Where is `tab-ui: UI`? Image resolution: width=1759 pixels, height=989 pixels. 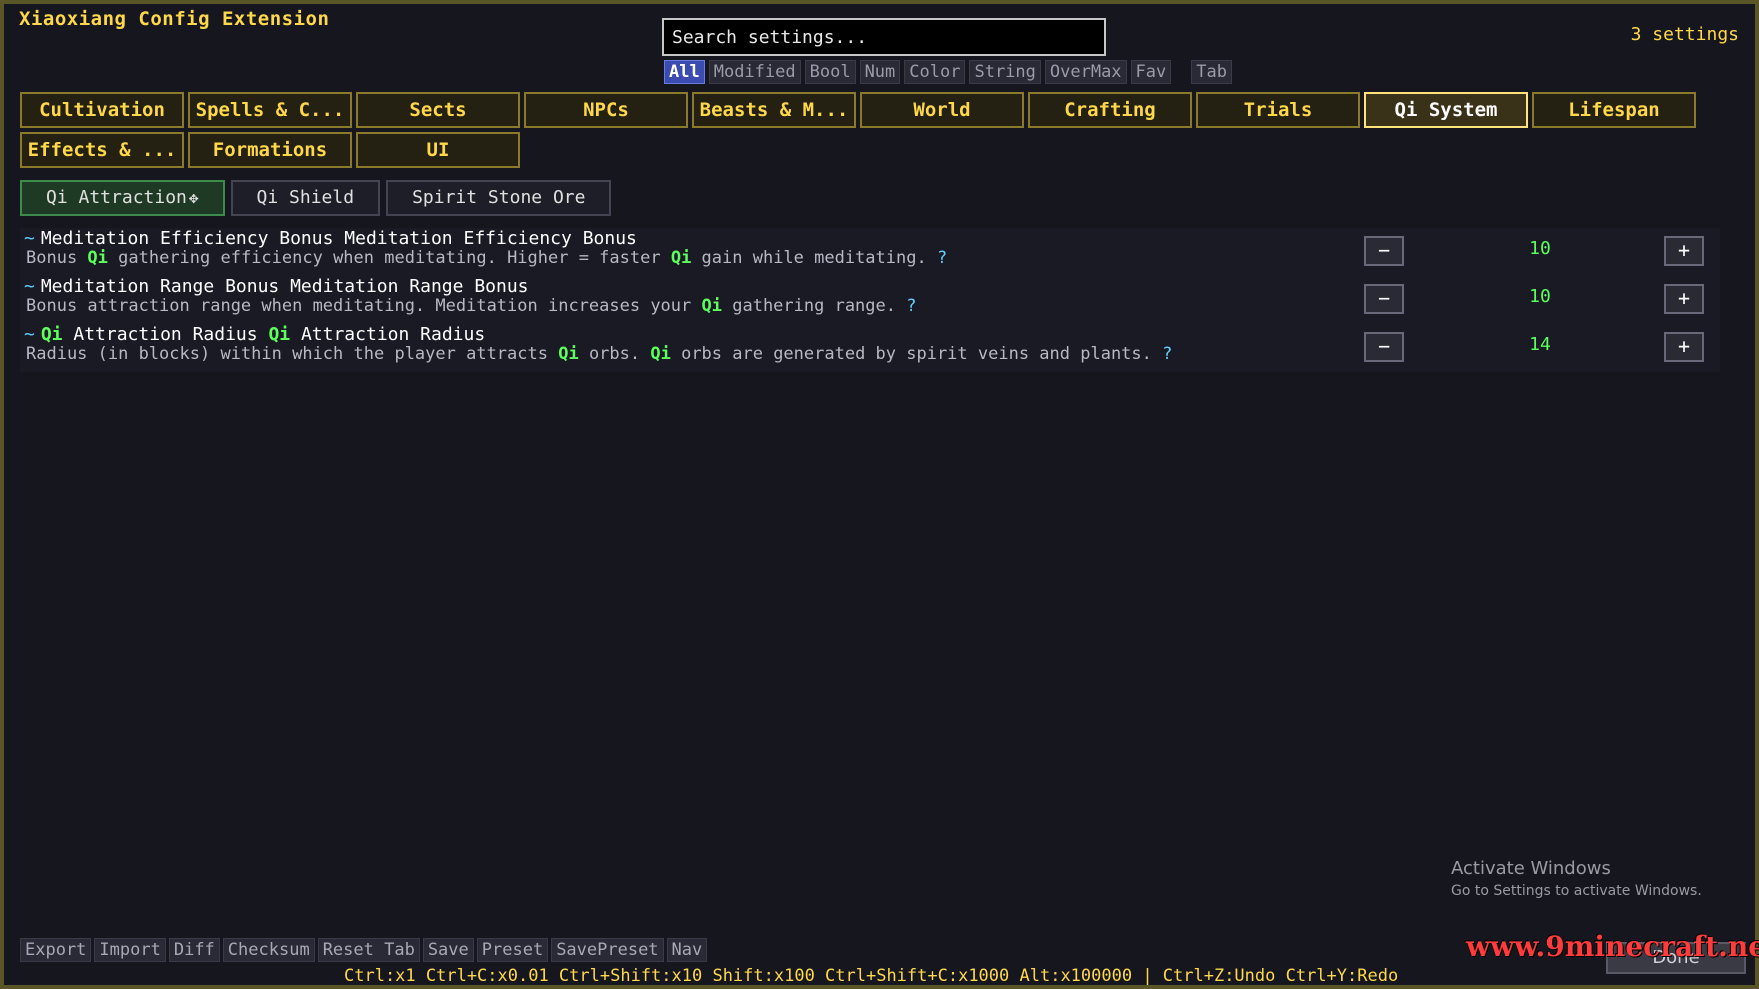 tab-ui: UI is located at coordinates (438, 150).